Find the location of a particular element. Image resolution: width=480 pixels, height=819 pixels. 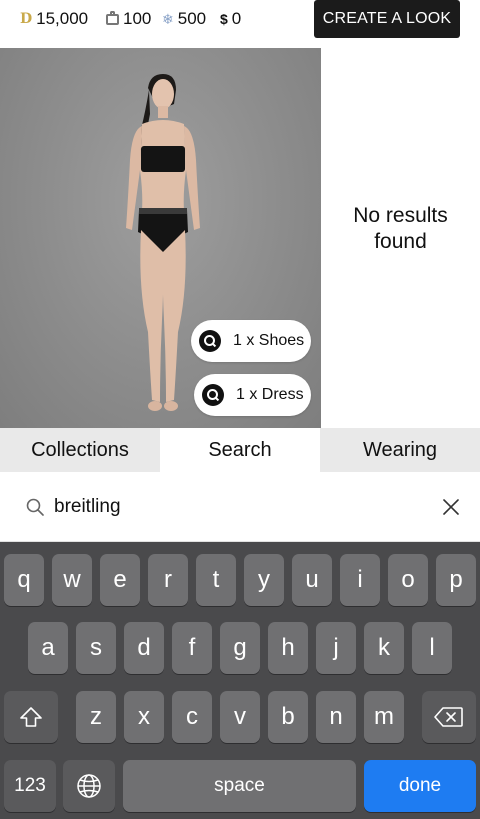

diamond-currency: D 15,000 is located at coordinates (54, 19).